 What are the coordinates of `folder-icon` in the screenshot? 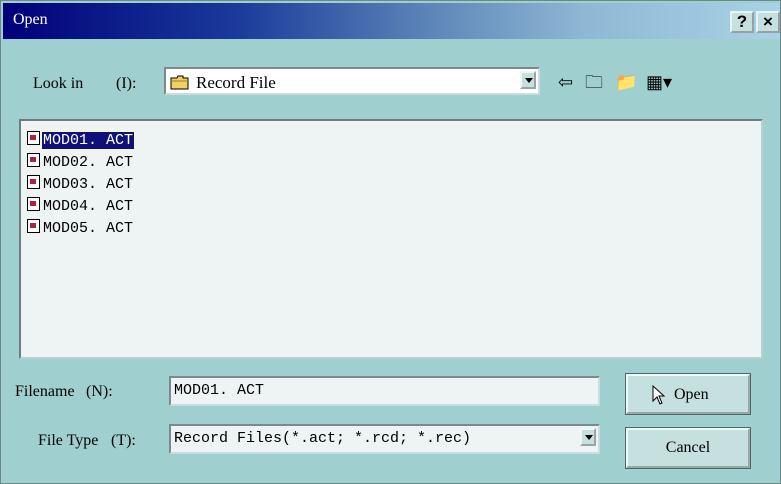 It's located at (180, 85).